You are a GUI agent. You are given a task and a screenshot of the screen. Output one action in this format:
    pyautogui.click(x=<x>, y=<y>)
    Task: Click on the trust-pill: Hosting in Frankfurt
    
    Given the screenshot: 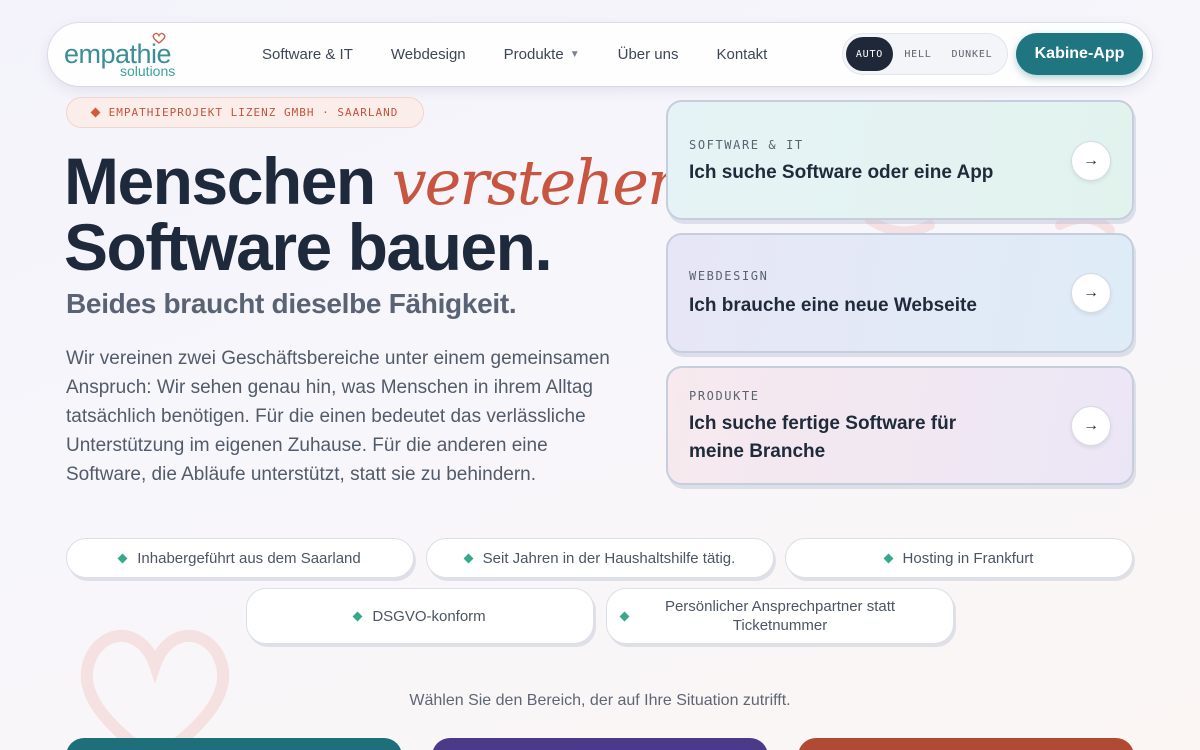 What is the action you would take?
    pyautogui.click(x=959, y=558)
    